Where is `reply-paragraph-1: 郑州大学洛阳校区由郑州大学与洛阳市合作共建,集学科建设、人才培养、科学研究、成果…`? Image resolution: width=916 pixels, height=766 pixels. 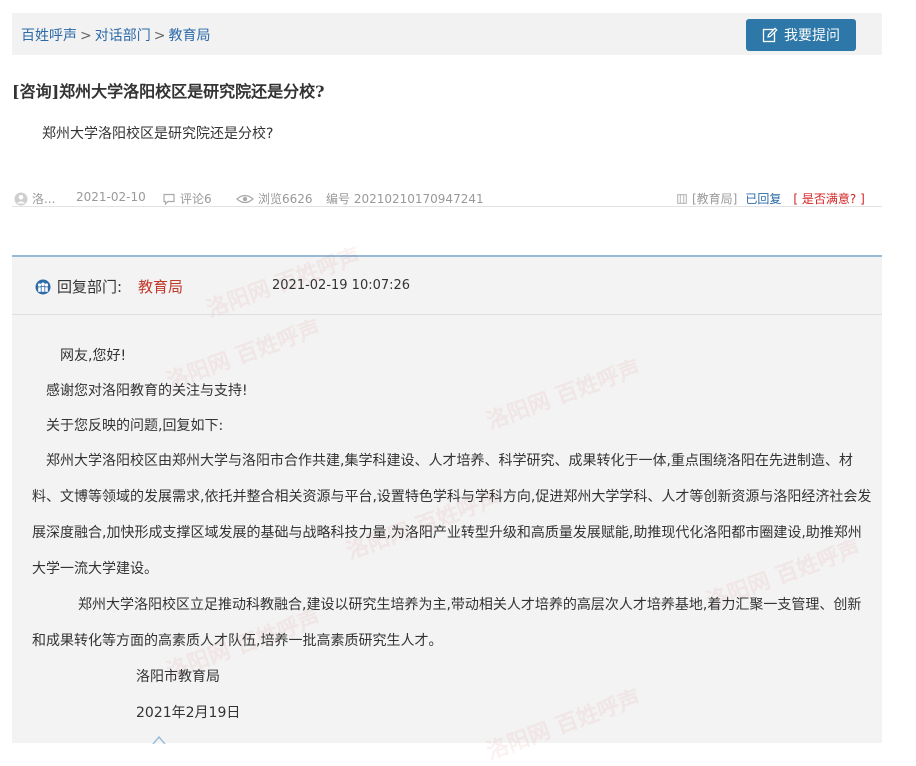 reply-paragraph-1: 郑州大学洛阳校区由郑州大学与洛阳市合作共建,集学科建设、人才培养、科学研究、成果… is located at coordinates (452, 515).